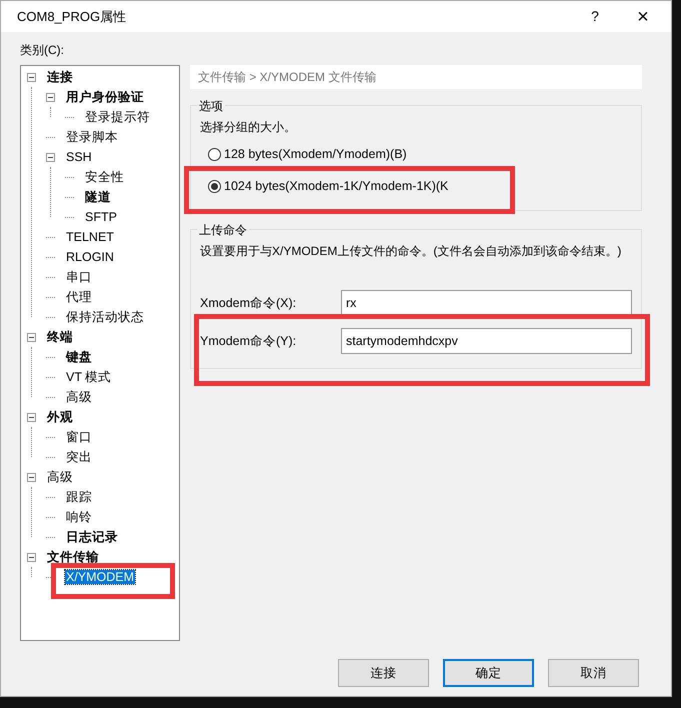 This screenshot has width=681, height=708. Describe the element at coordinates (486, 341) in the screenshot. I see `command-field: startymodemhdcxpv` at that location.